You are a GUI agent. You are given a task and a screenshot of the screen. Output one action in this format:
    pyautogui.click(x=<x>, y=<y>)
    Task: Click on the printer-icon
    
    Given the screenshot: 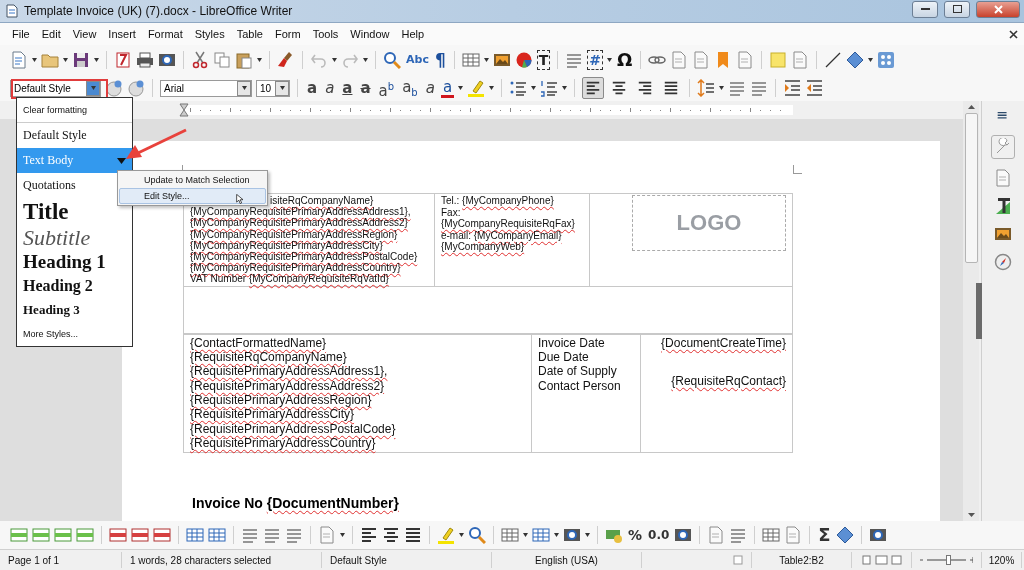 What is the action you would take?
    pyautogui.click(x=145, y=60)
    